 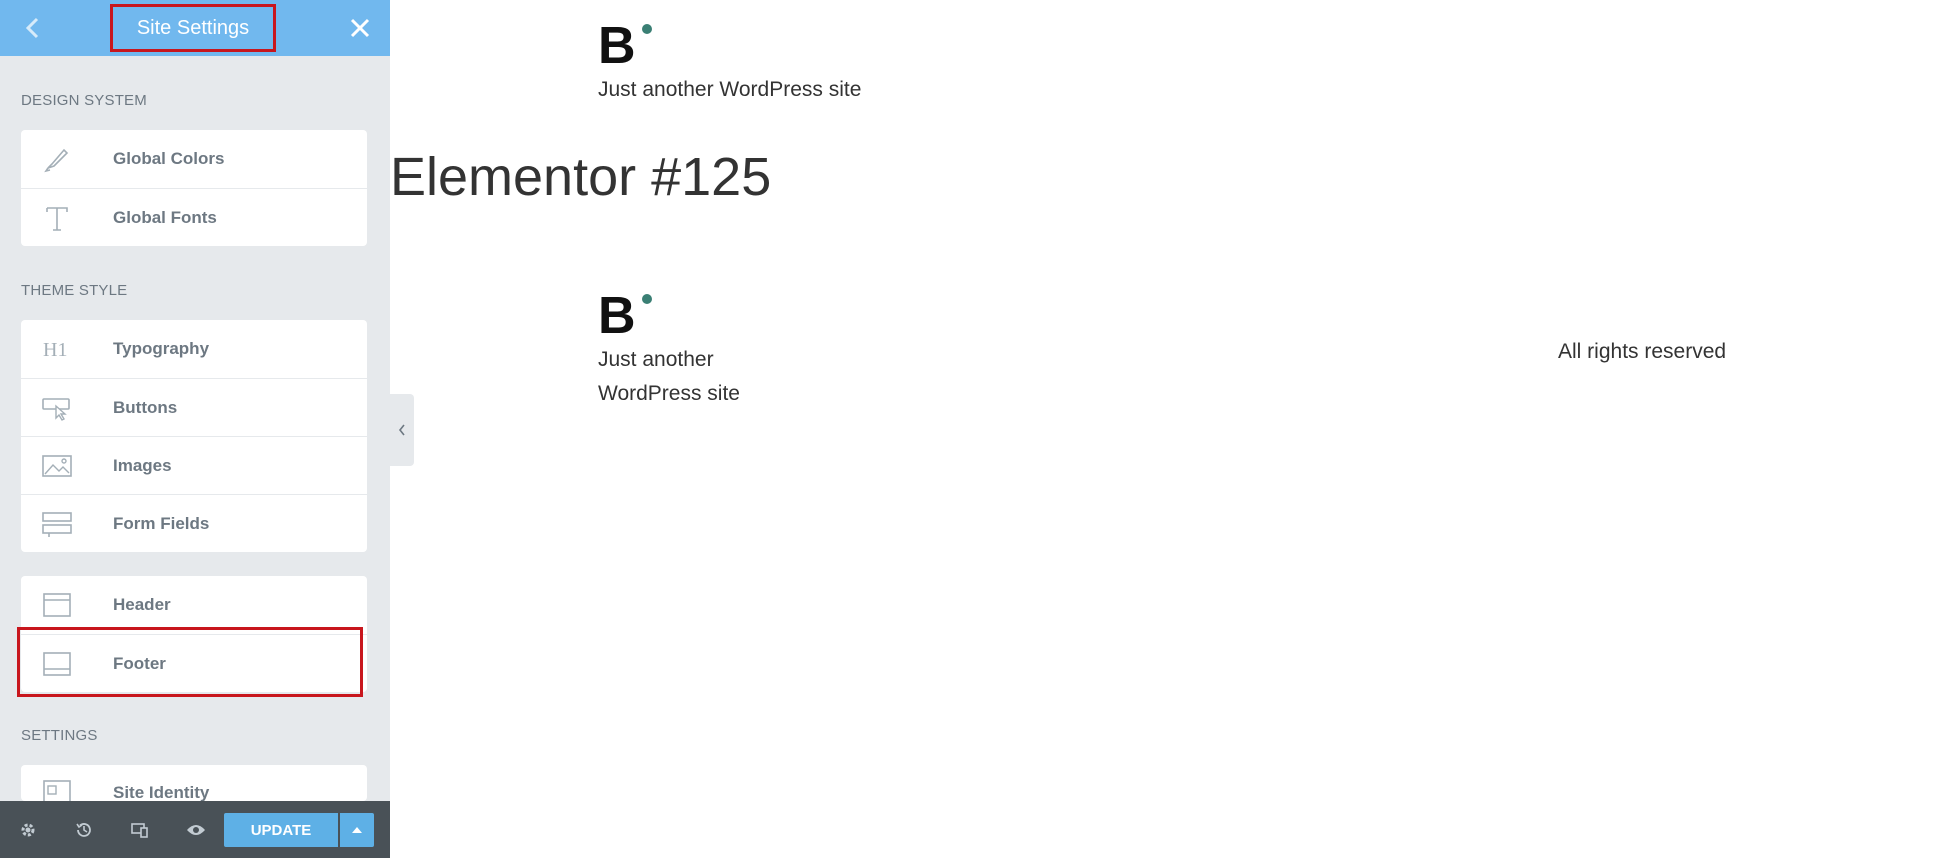 I want to click on history-icon, so click(x=83, y=829).